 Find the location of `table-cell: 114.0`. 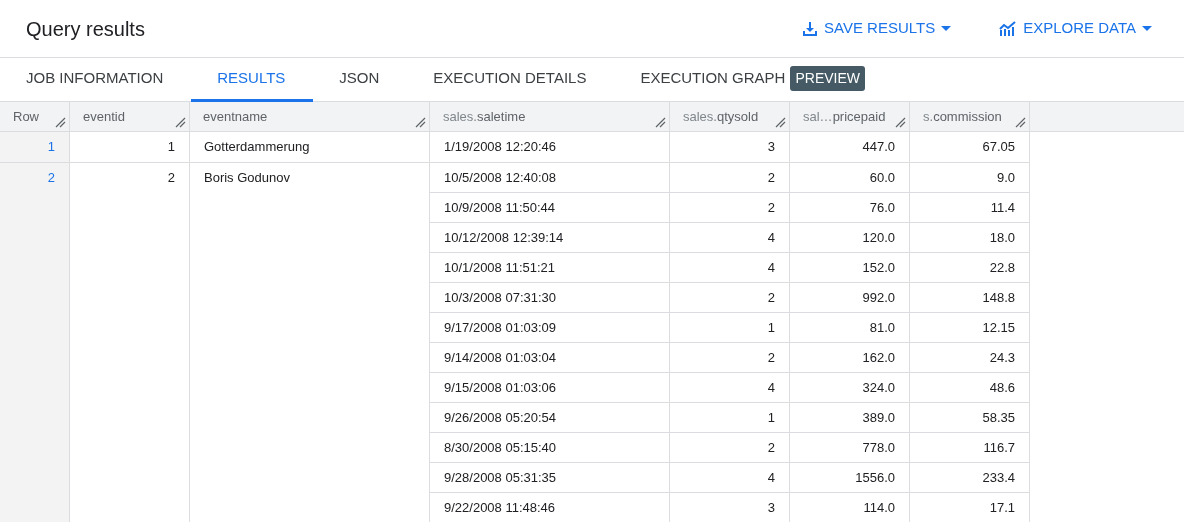

table-cell: 114.0 is located at coordinates (850, 507).